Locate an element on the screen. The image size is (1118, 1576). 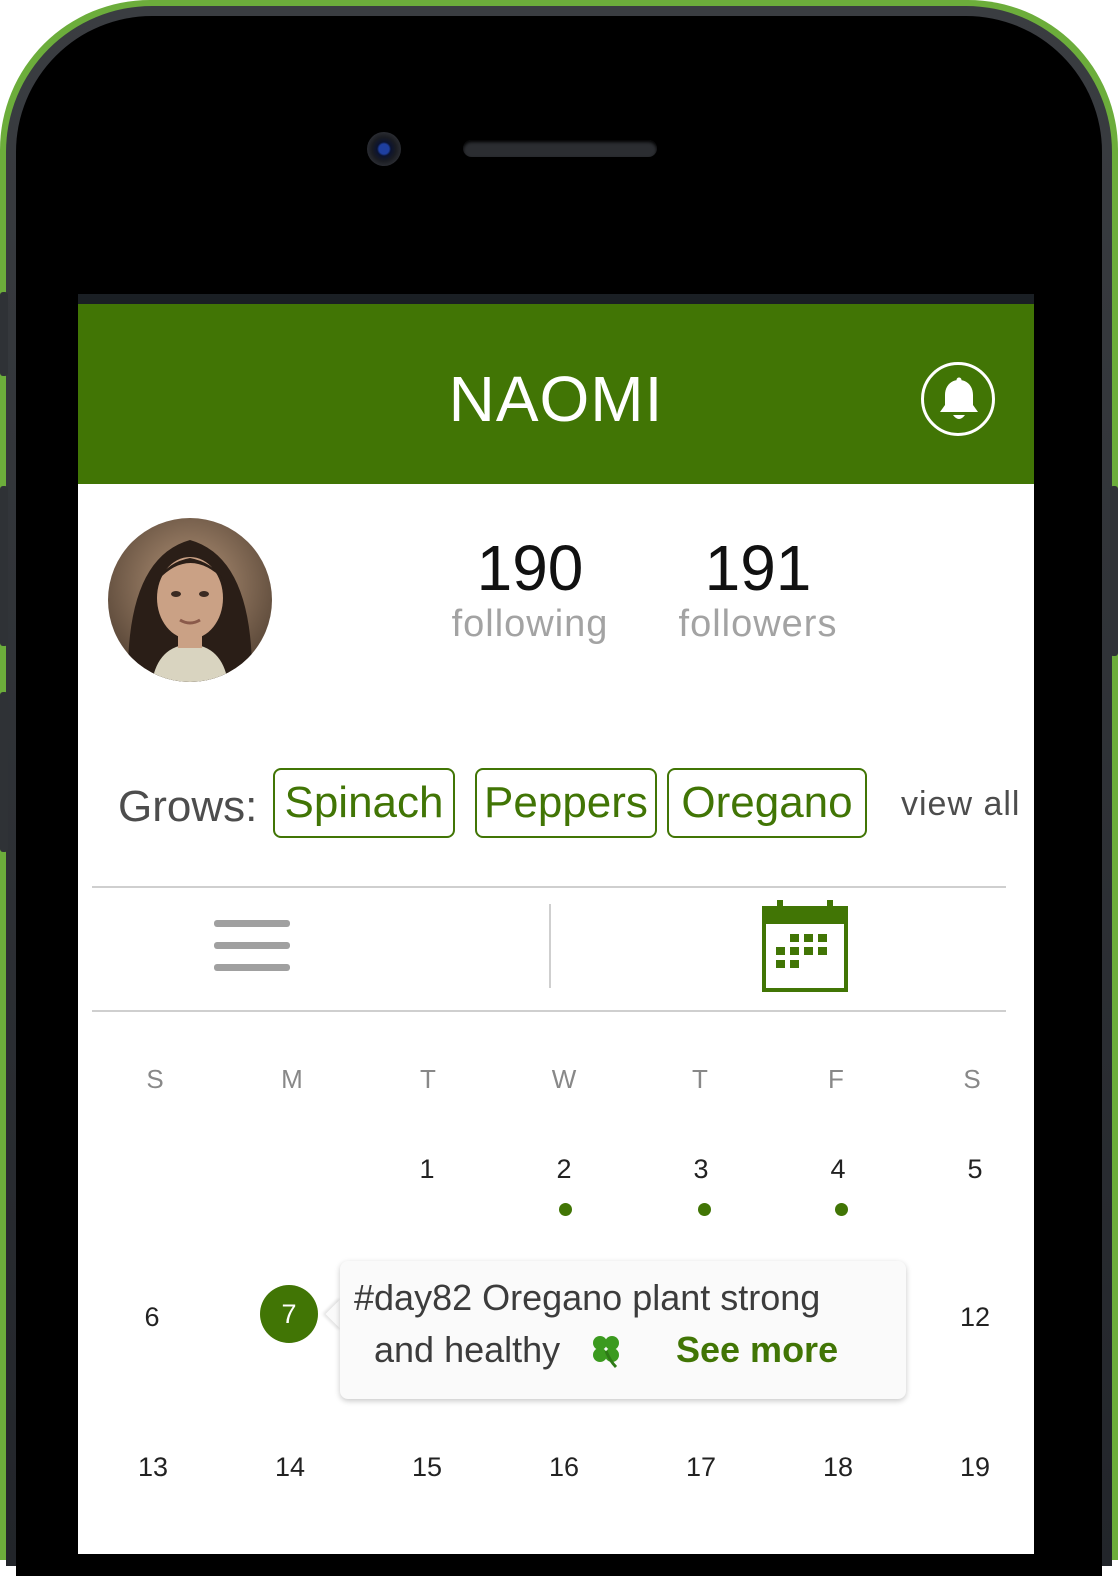
calendar-view-button is located at coordinates (805, 946).